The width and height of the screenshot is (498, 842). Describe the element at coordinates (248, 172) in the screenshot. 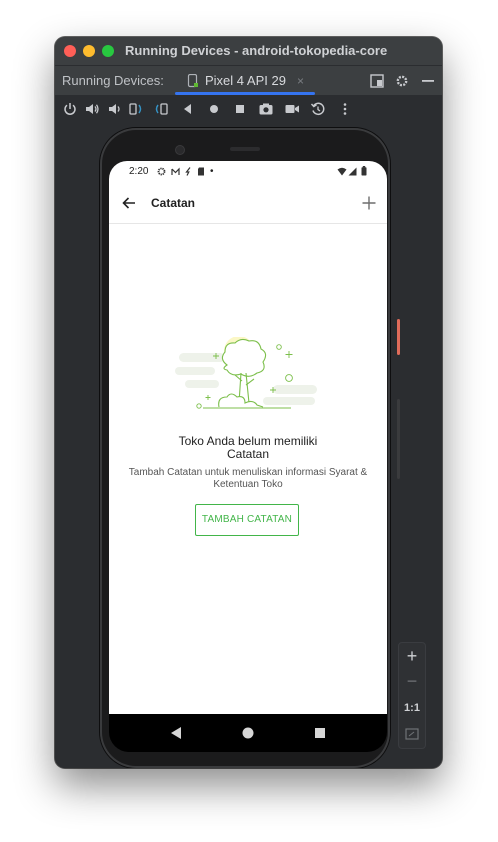

I see `status-bar: 2:20 •` at that location.